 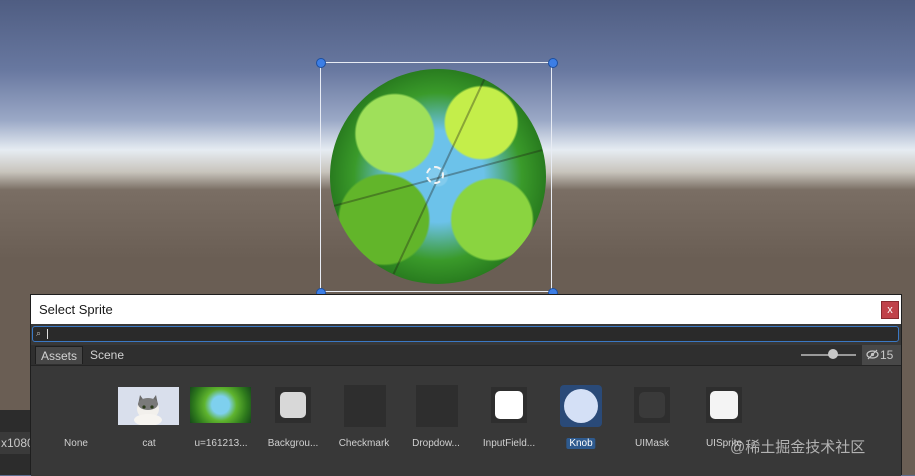 I want to click on sprite-item-knob: Knob, so click(x=581, y=421).